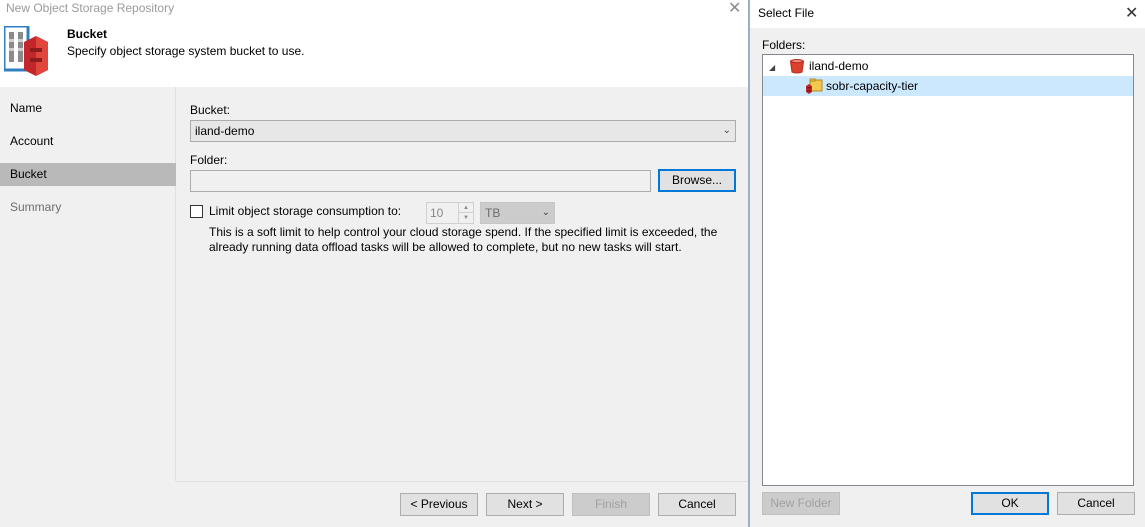 The image size is (1145, 527). Describe the element at coordinates (36, 207) in the screenshot. I see `nav-step-summary: Summary` at that location.